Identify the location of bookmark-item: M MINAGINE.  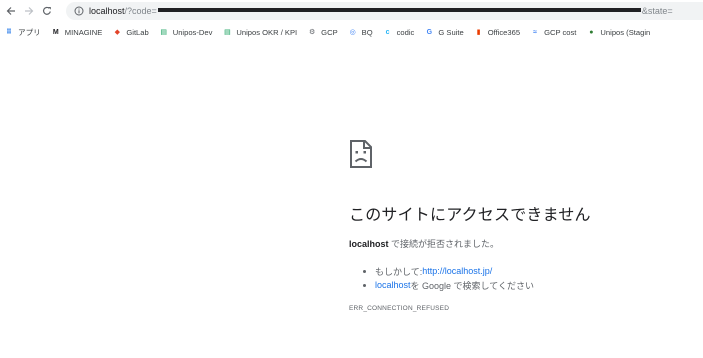
(77, 32).